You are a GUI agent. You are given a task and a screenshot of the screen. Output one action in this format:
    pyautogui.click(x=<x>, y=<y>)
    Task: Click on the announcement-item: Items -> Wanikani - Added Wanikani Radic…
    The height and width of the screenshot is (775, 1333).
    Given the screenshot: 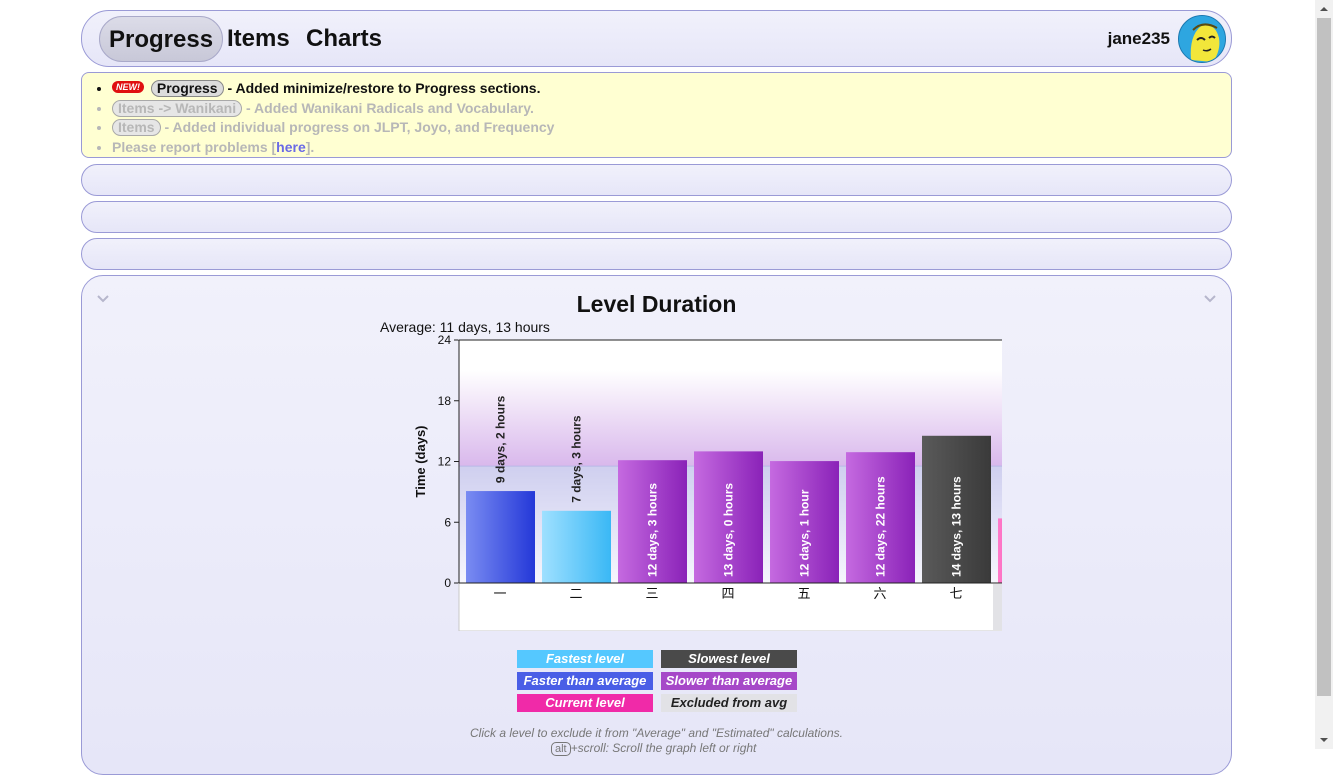 What is the action you would take?
    pyautogui.click(x=671, y=109)
    